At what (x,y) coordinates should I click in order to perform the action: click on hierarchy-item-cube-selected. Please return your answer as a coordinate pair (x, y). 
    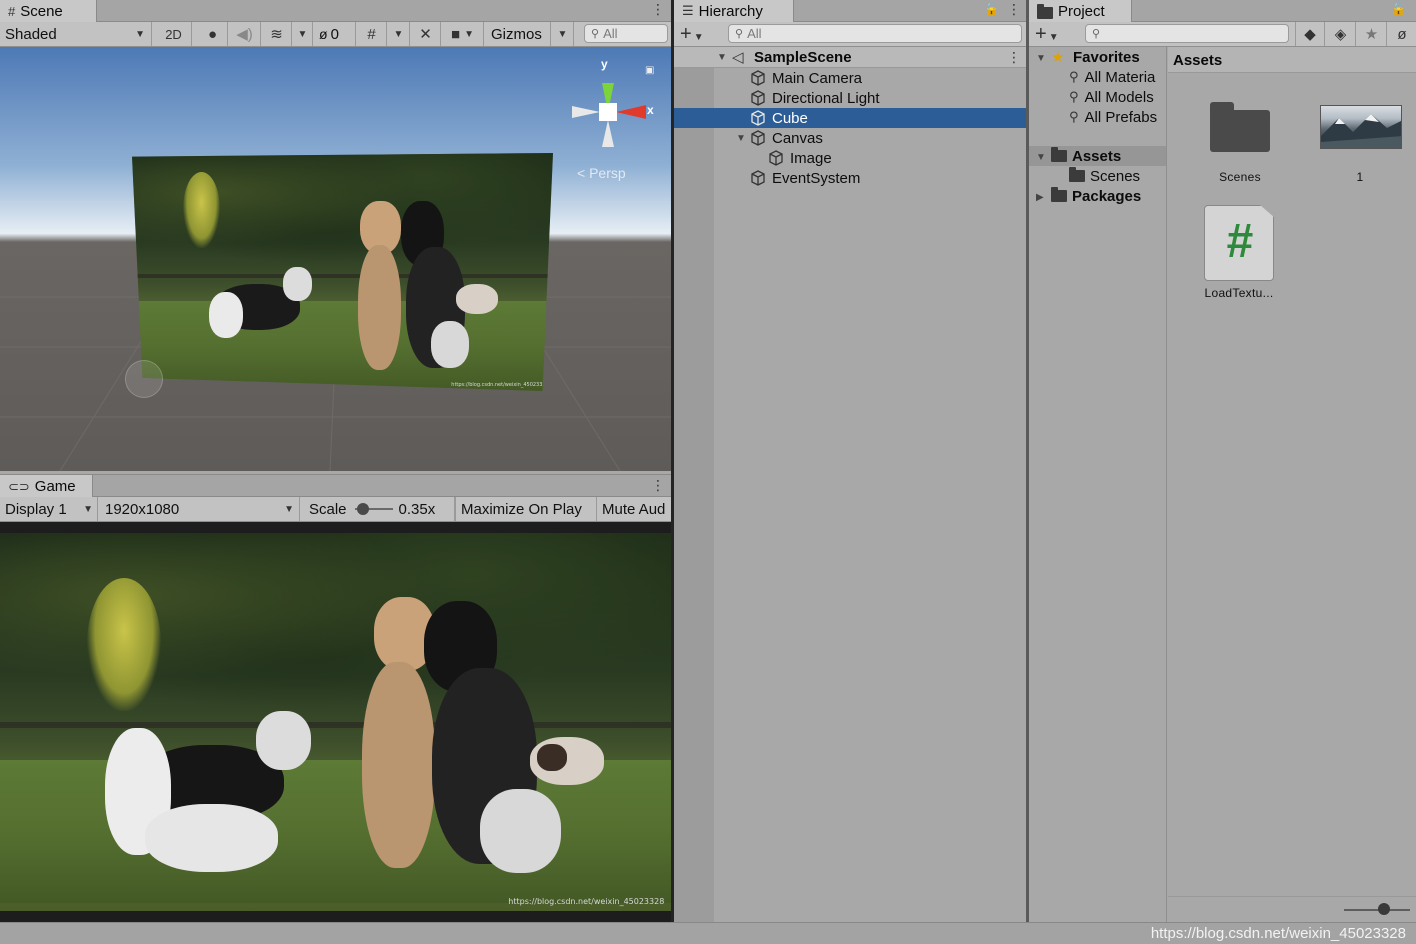
    Looking at the image, I should click on (850, 118).